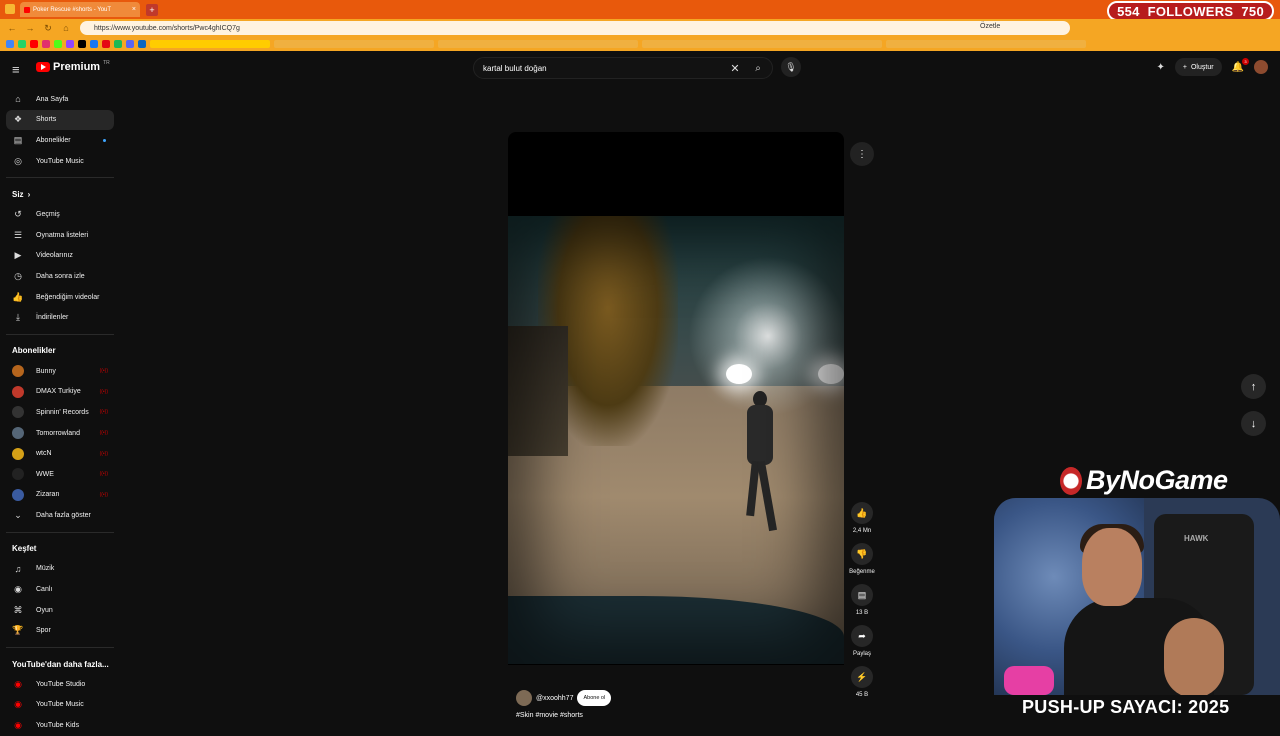 Image resolution: width=1280 pixels, height=736 pixels. Describe the element at coordinates (152, 9) in the screenshot. I see `new-tab-button: +` at that location.